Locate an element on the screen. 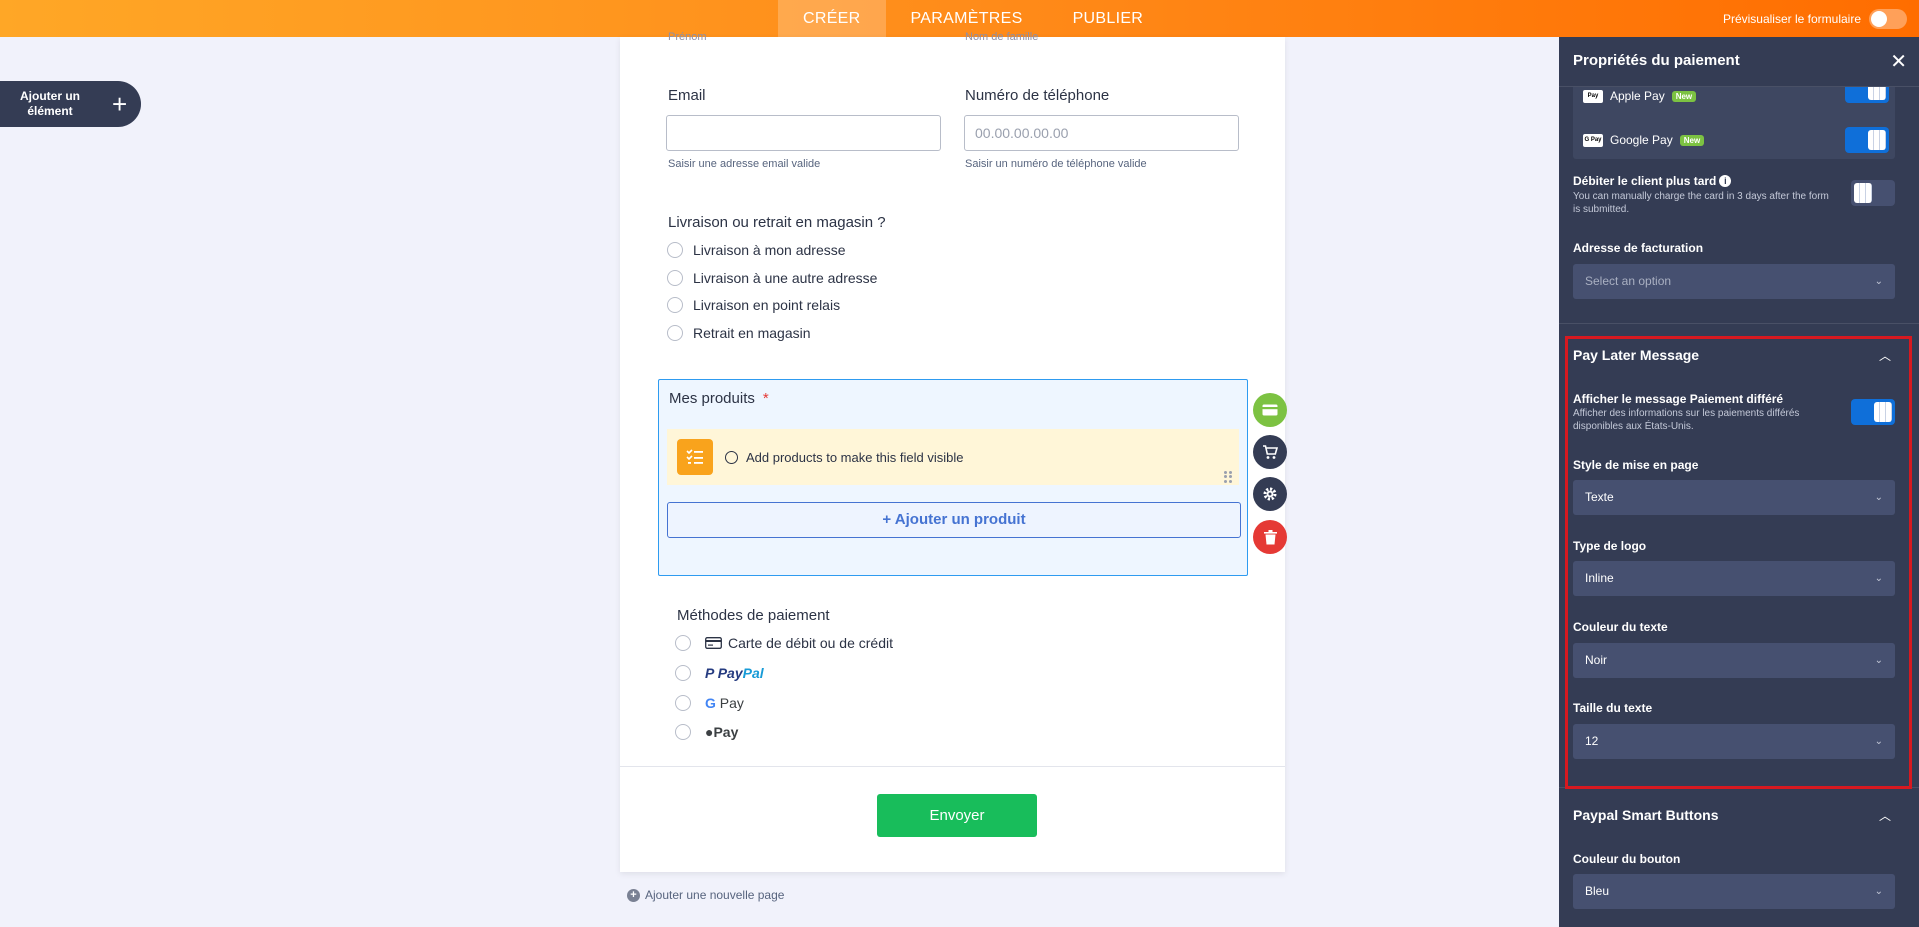  payment-option-paypal: P PayPal is located at coordinates (719, 673).